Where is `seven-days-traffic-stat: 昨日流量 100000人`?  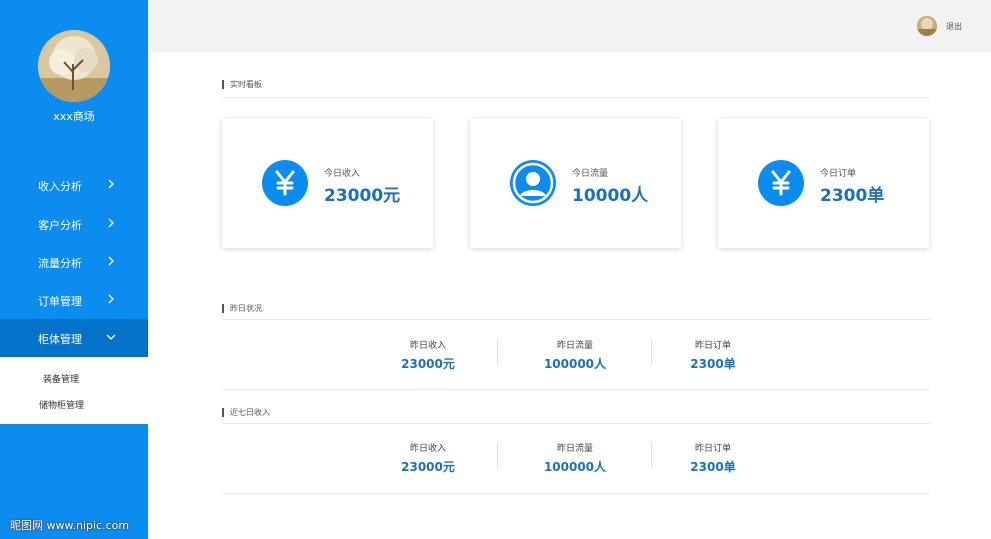 seven-days-traffic-stat: 昨日流量 100000人 is located at coordinates (575, 458).